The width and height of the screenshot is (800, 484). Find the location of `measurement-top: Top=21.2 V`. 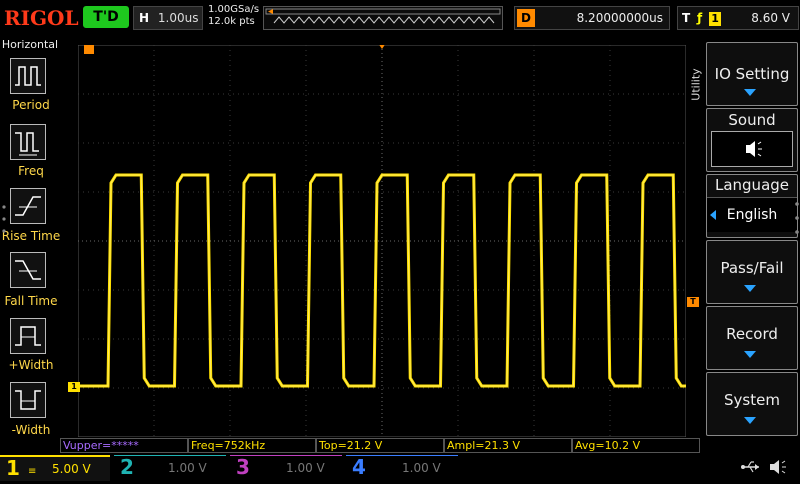

measurement-top: Top=21.2 V is located at coordinates (380, 445).